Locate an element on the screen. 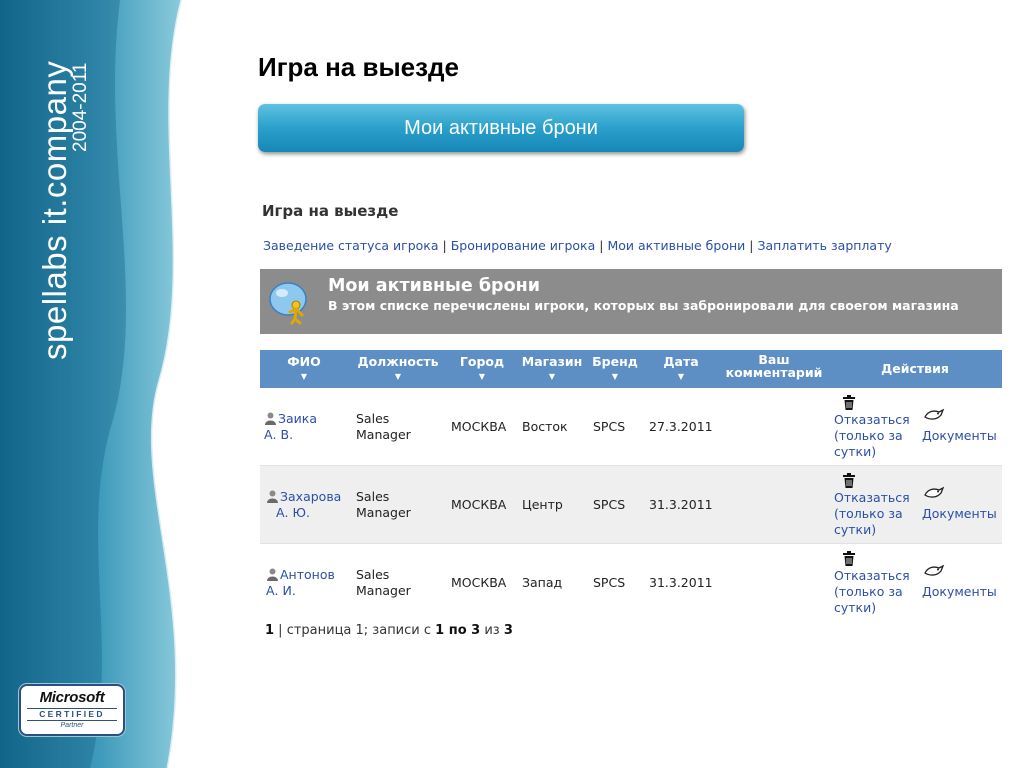 This screenshot has width=1024, height=768. store-cell: Центр is located at coordinates (542, 504).